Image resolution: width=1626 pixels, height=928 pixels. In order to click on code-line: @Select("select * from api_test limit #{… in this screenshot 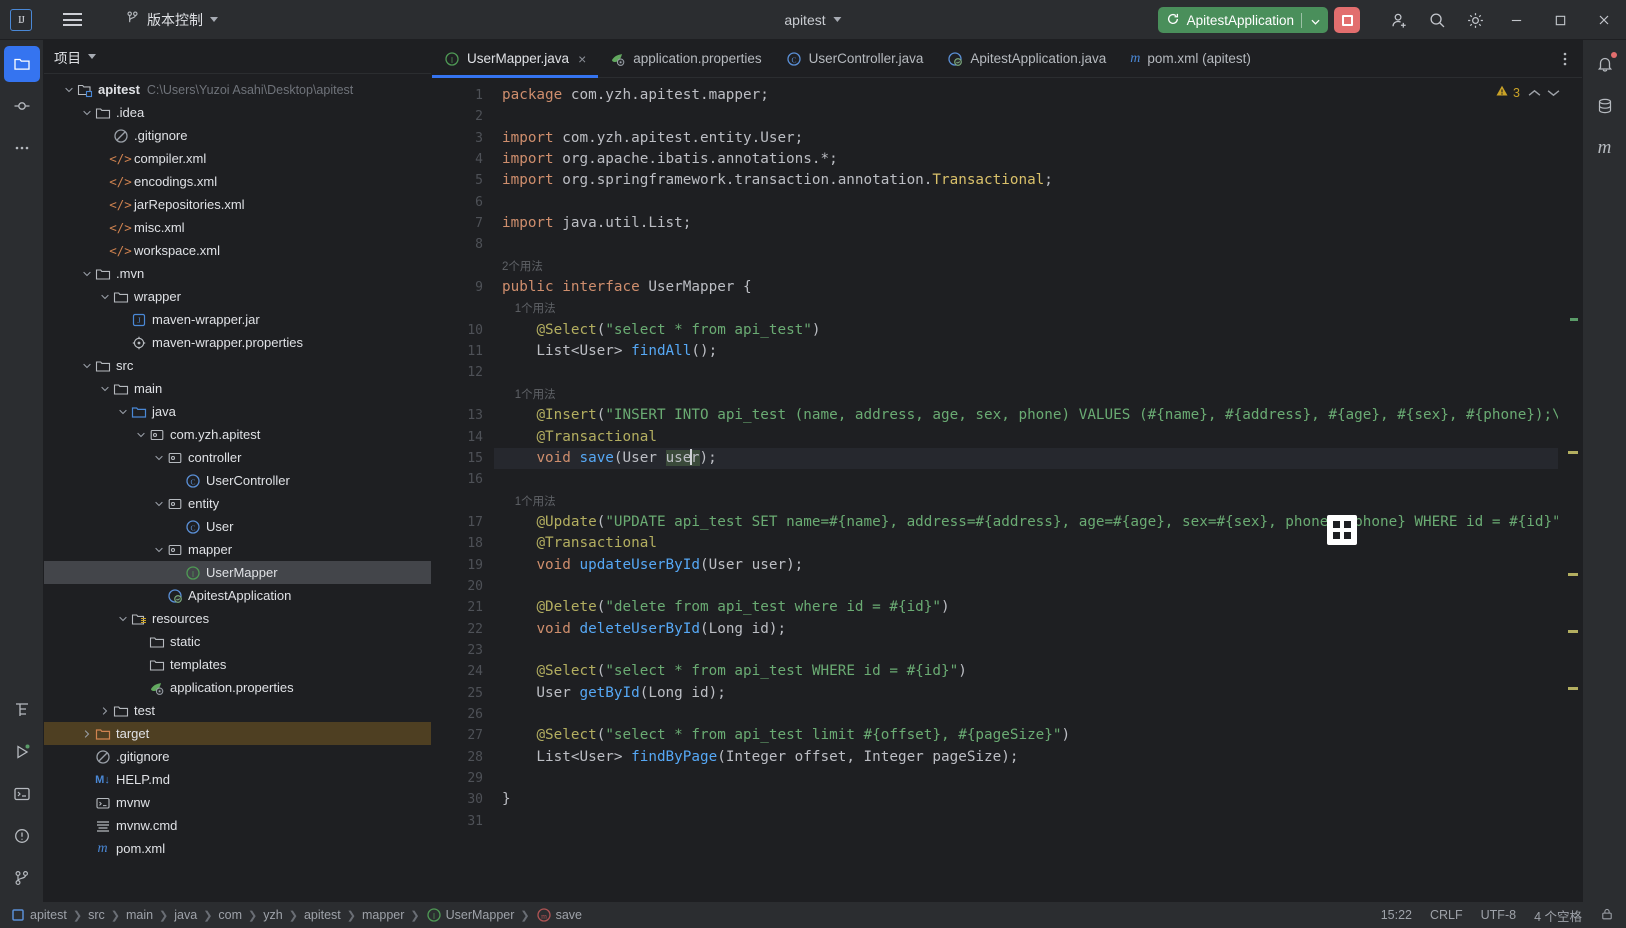, I will do `click(1026, 735)`.